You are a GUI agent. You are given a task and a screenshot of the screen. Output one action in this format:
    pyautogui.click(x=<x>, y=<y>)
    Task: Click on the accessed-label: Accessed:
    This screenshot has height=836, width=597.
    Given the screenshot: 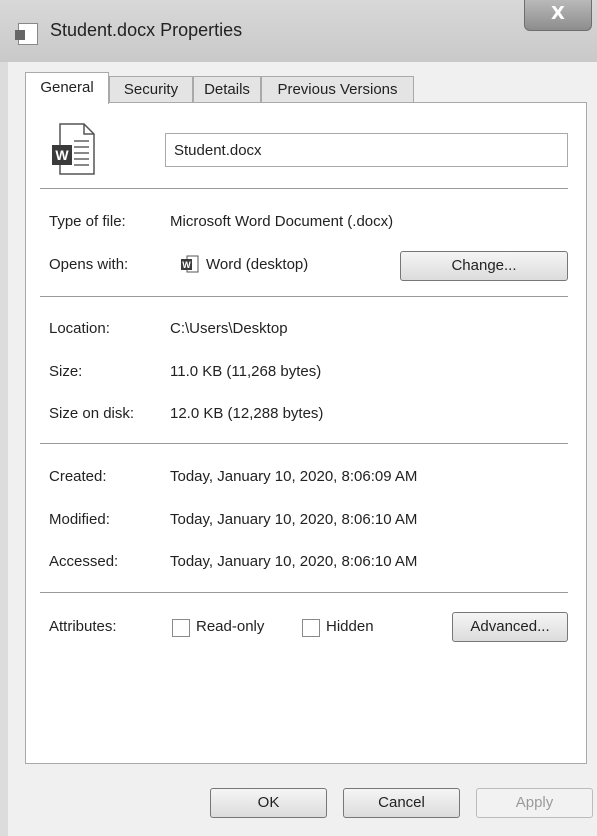 What is the action you would take?
    pyautogui.click(x=84, y=561)
    